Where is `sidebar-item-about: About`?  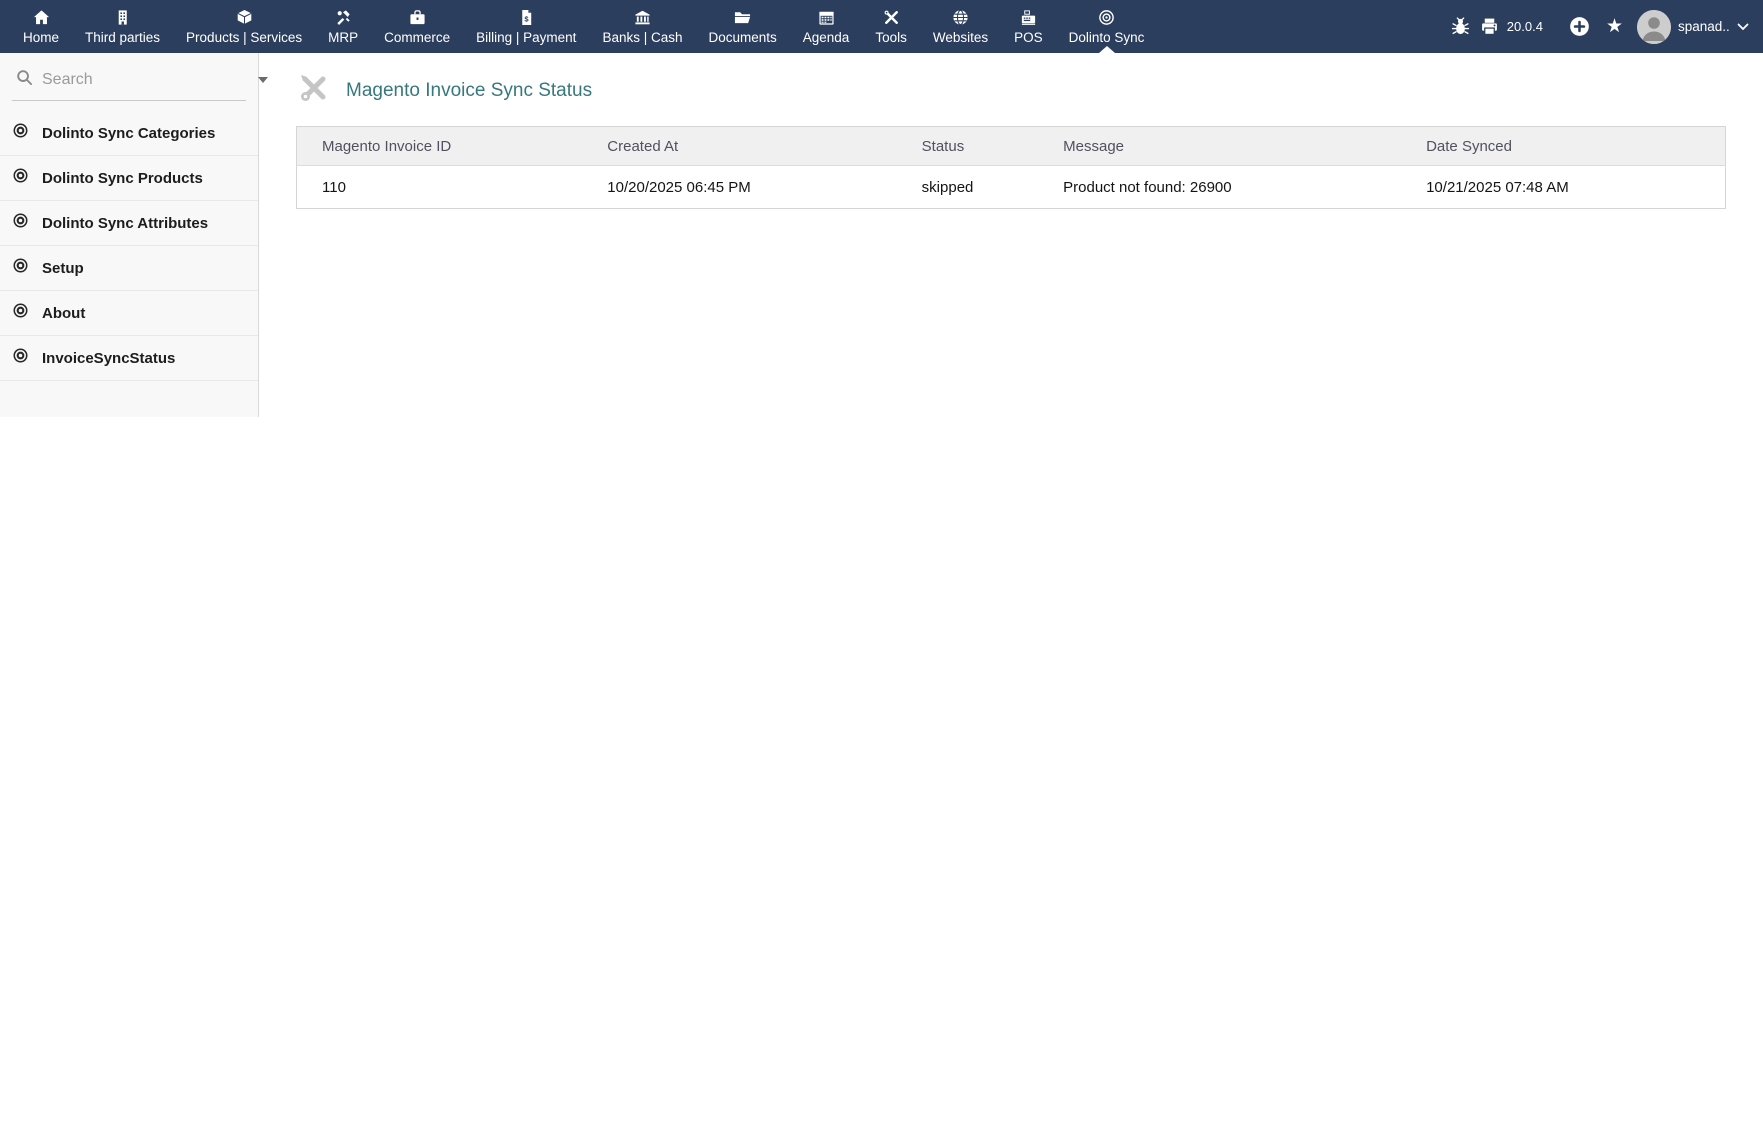 sidebar-item-about: About is located at coordinates (129, 313).